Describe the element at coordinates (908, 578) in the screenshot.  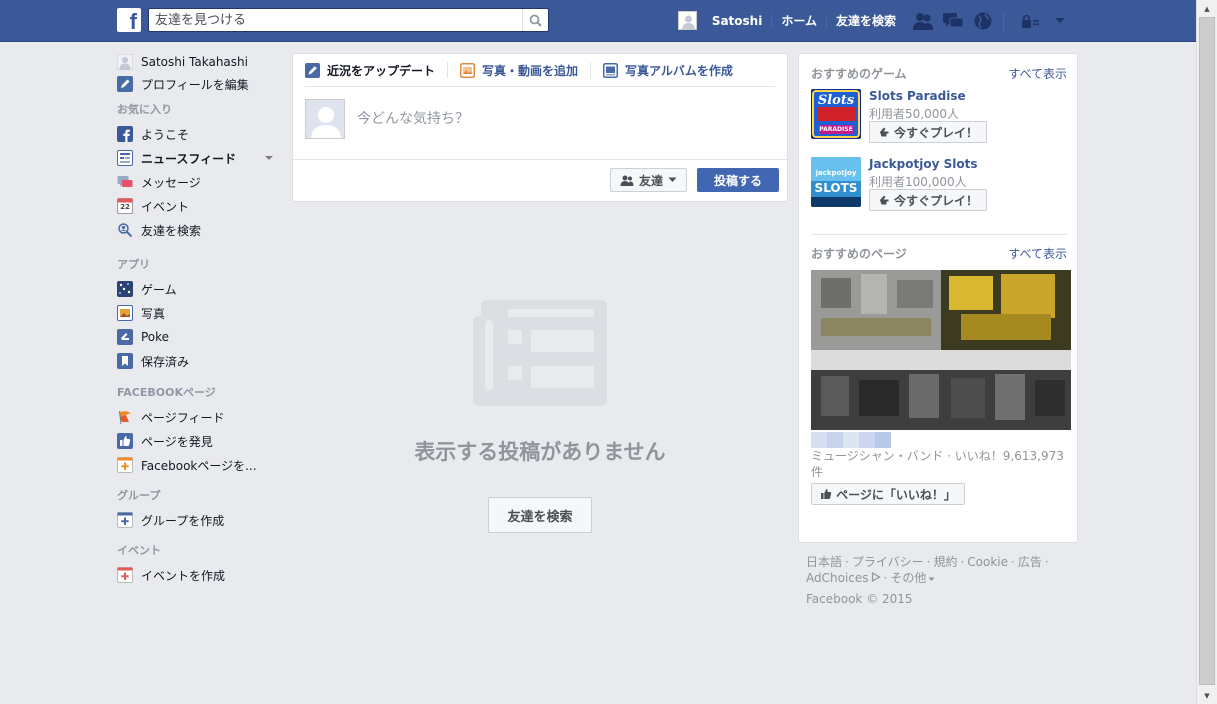
I see `footer-link-more: その他` at that location.